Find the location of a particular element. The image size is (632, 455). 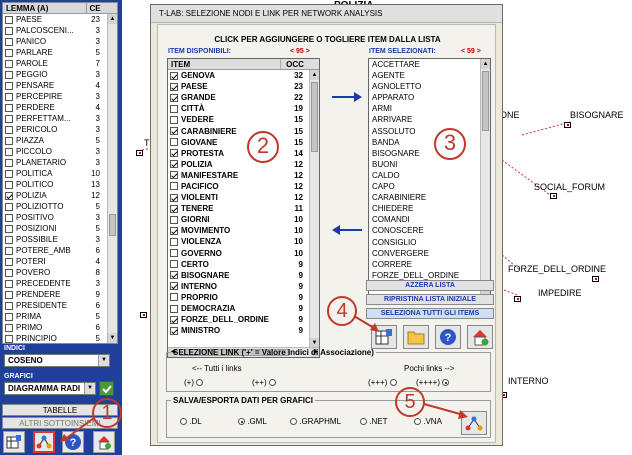

lemma-row: PALCOSCENI... 3 is located at coordinates (60, 30).